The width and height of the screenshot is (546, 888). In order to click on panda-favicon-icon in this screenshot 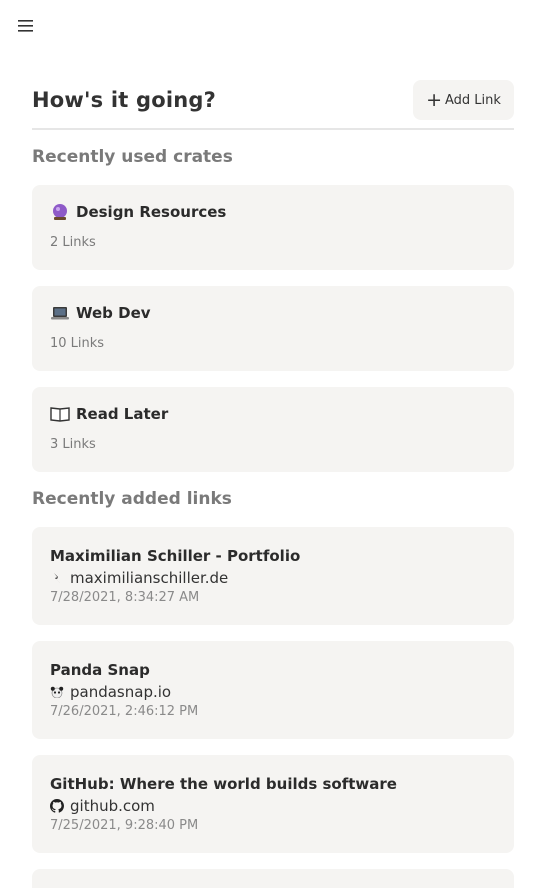, I will do `click(57, 692)`.